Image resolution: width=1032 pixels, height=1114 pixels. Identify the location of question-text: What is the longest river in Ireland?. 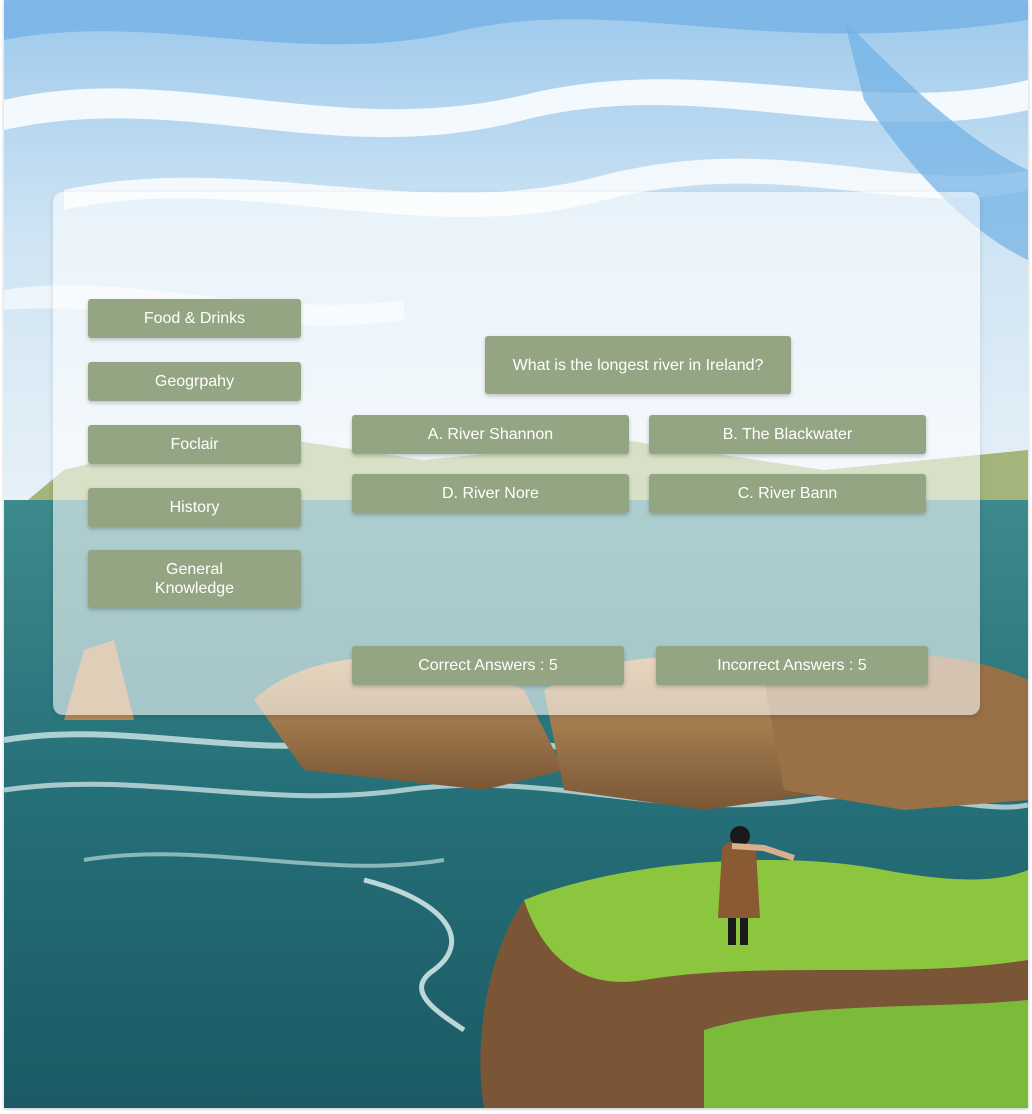
(638, 365).